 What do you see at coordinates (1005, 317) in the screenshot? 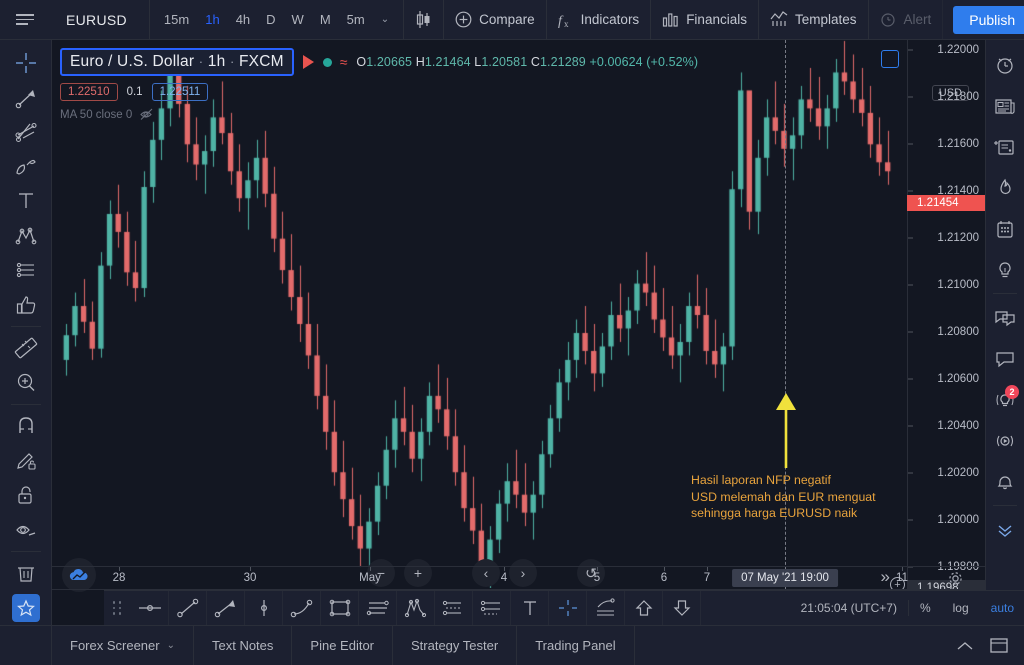
I see `chats-icon` at bounding box center [1005, 317].